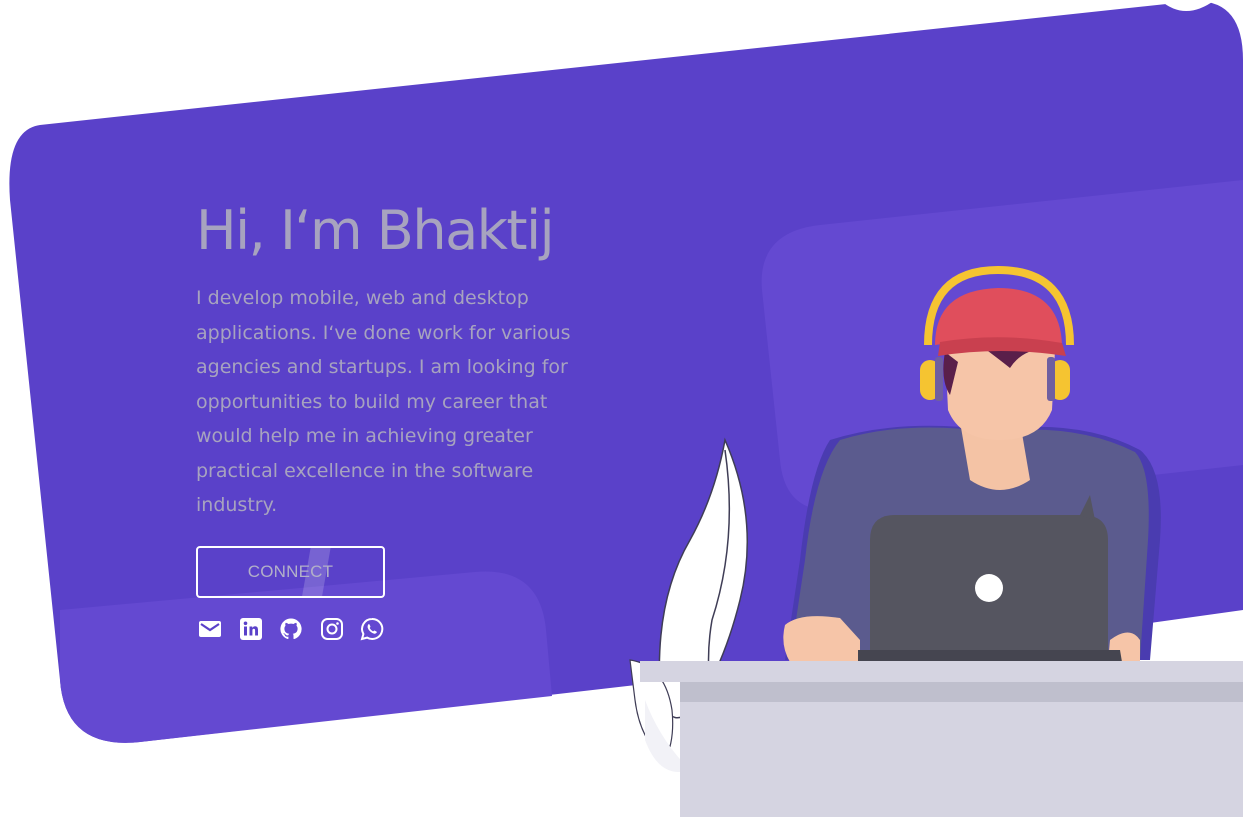  I want to click on whatsapp-icon, so click(372, 629).